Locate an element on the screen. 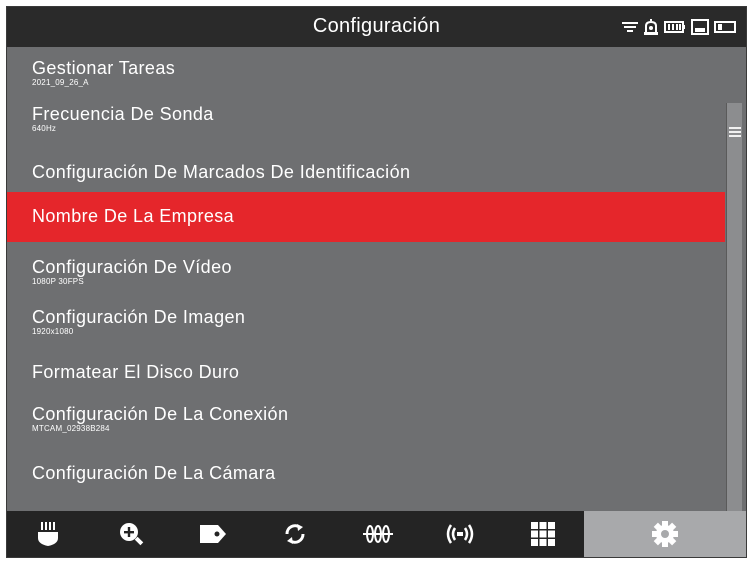 The height and width of the screenshot is (562, 753). menu-item-label: Frecuencia De Sonda is located at coordinates (123, 114).